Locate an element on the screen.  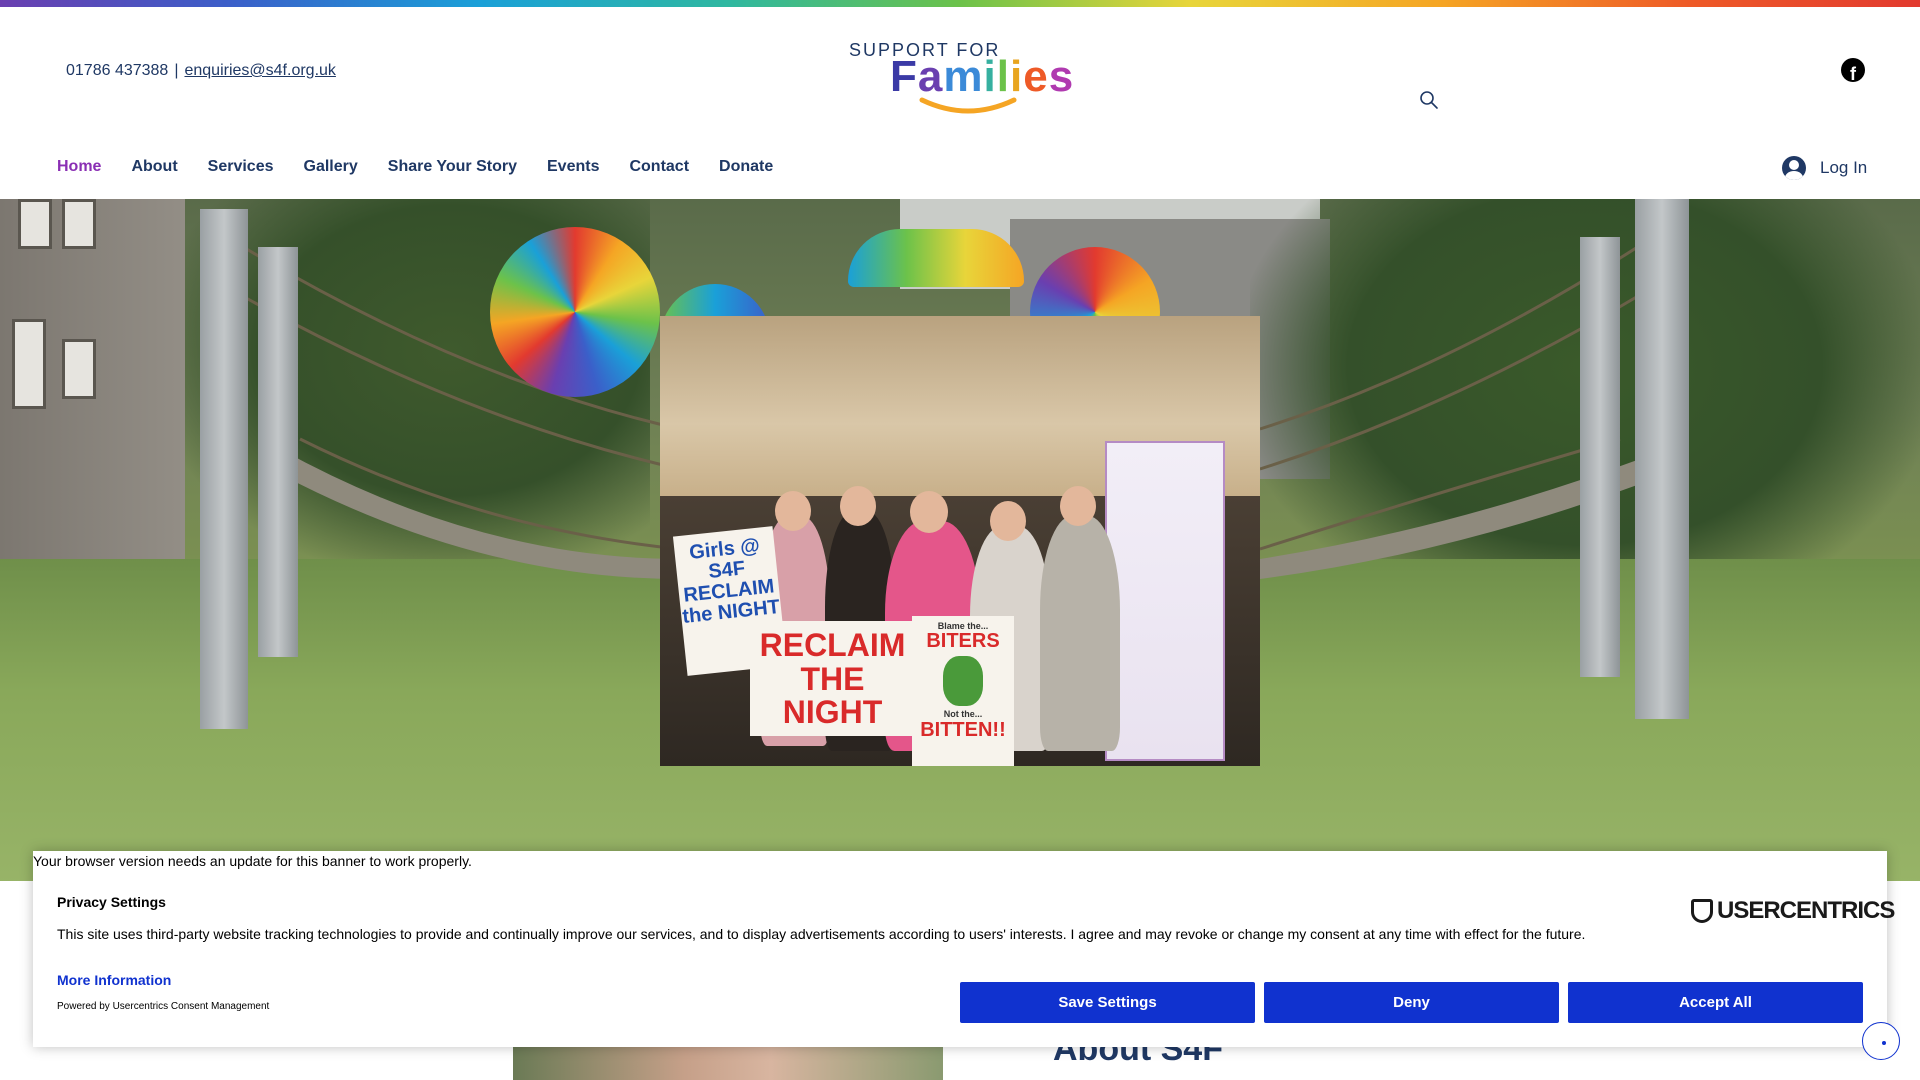
sign-text: BITTEN!! is located at coordinates (963, 729).